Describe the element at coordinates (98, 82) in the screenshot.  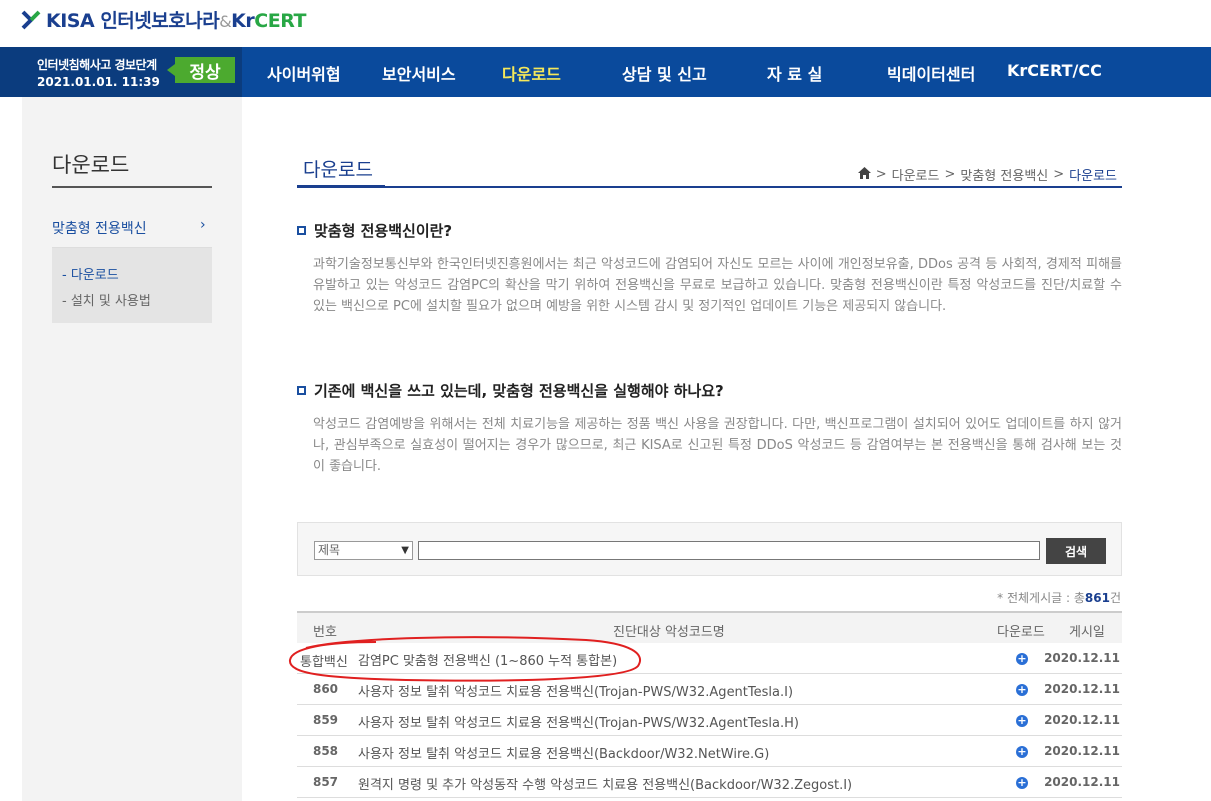
I see `alert-time: 2021.01.01. 11:39` at that location.